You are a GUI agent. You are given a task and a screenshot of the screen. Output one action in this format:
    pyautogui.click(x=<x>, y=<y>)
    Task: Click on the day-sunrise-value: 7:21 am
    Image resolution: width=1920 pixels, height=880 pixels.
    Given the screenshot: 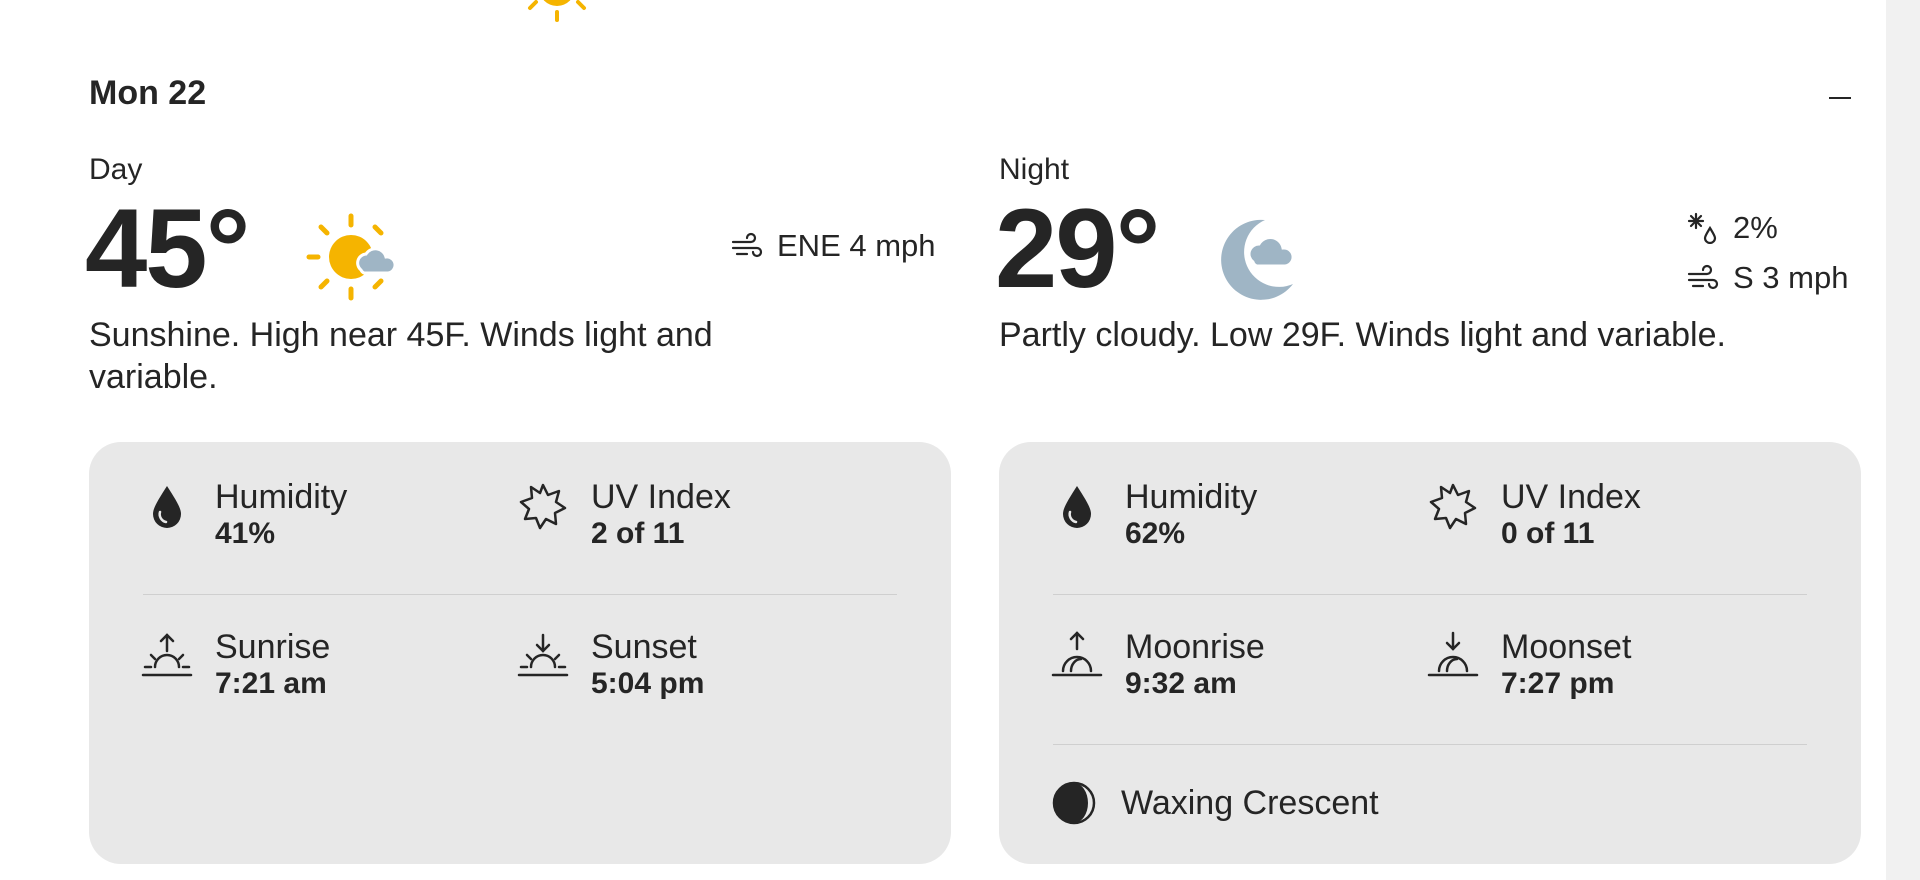 What is the action you would take?
    pyautogui.click(x=271, y=683)
    